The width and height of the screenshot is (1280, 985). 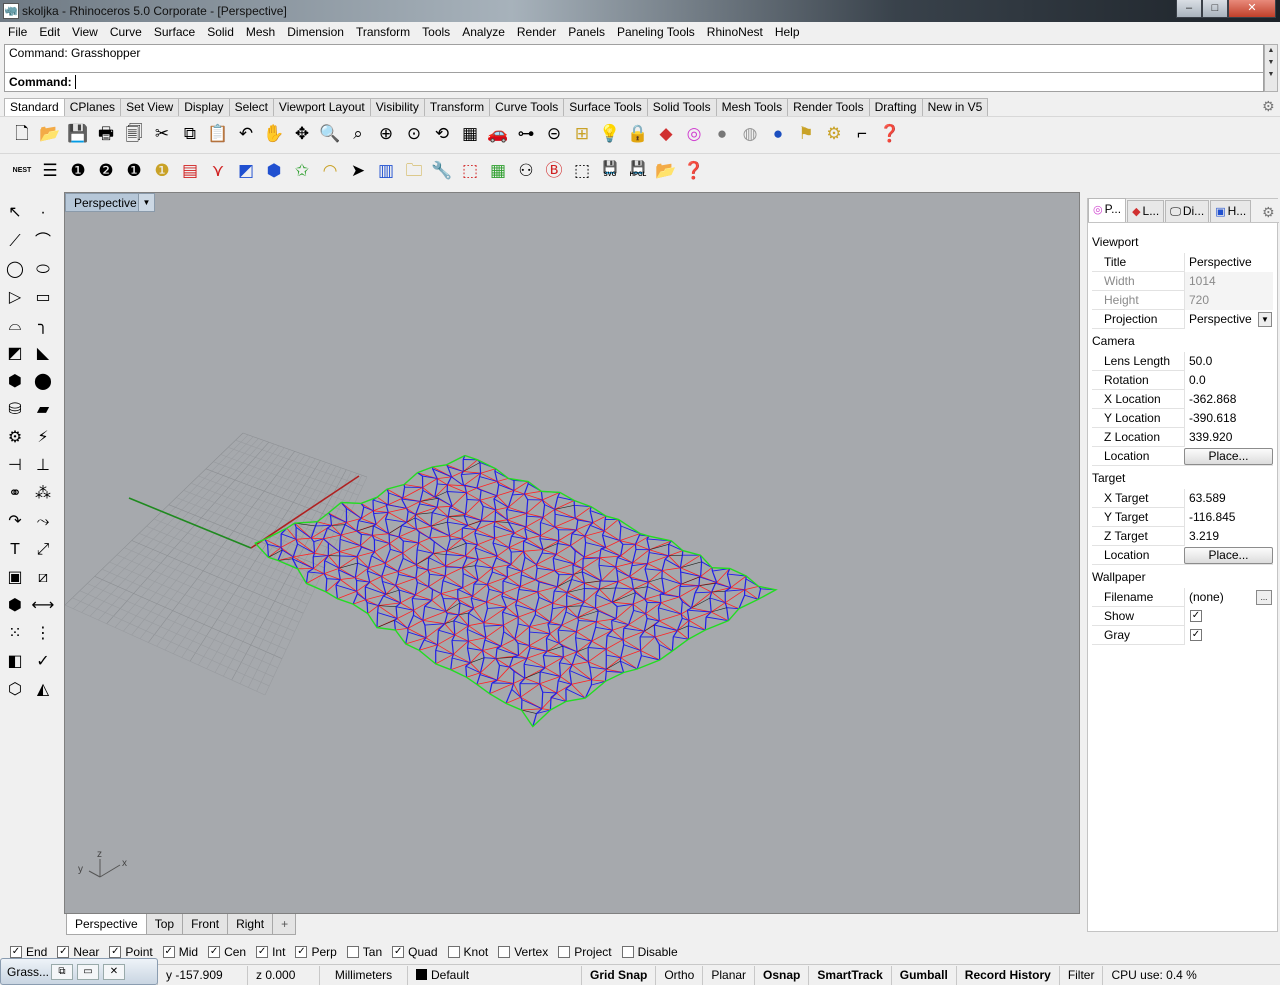 I want to click on osnap-cen: ✓ Cen, so click(x=227, y=952).